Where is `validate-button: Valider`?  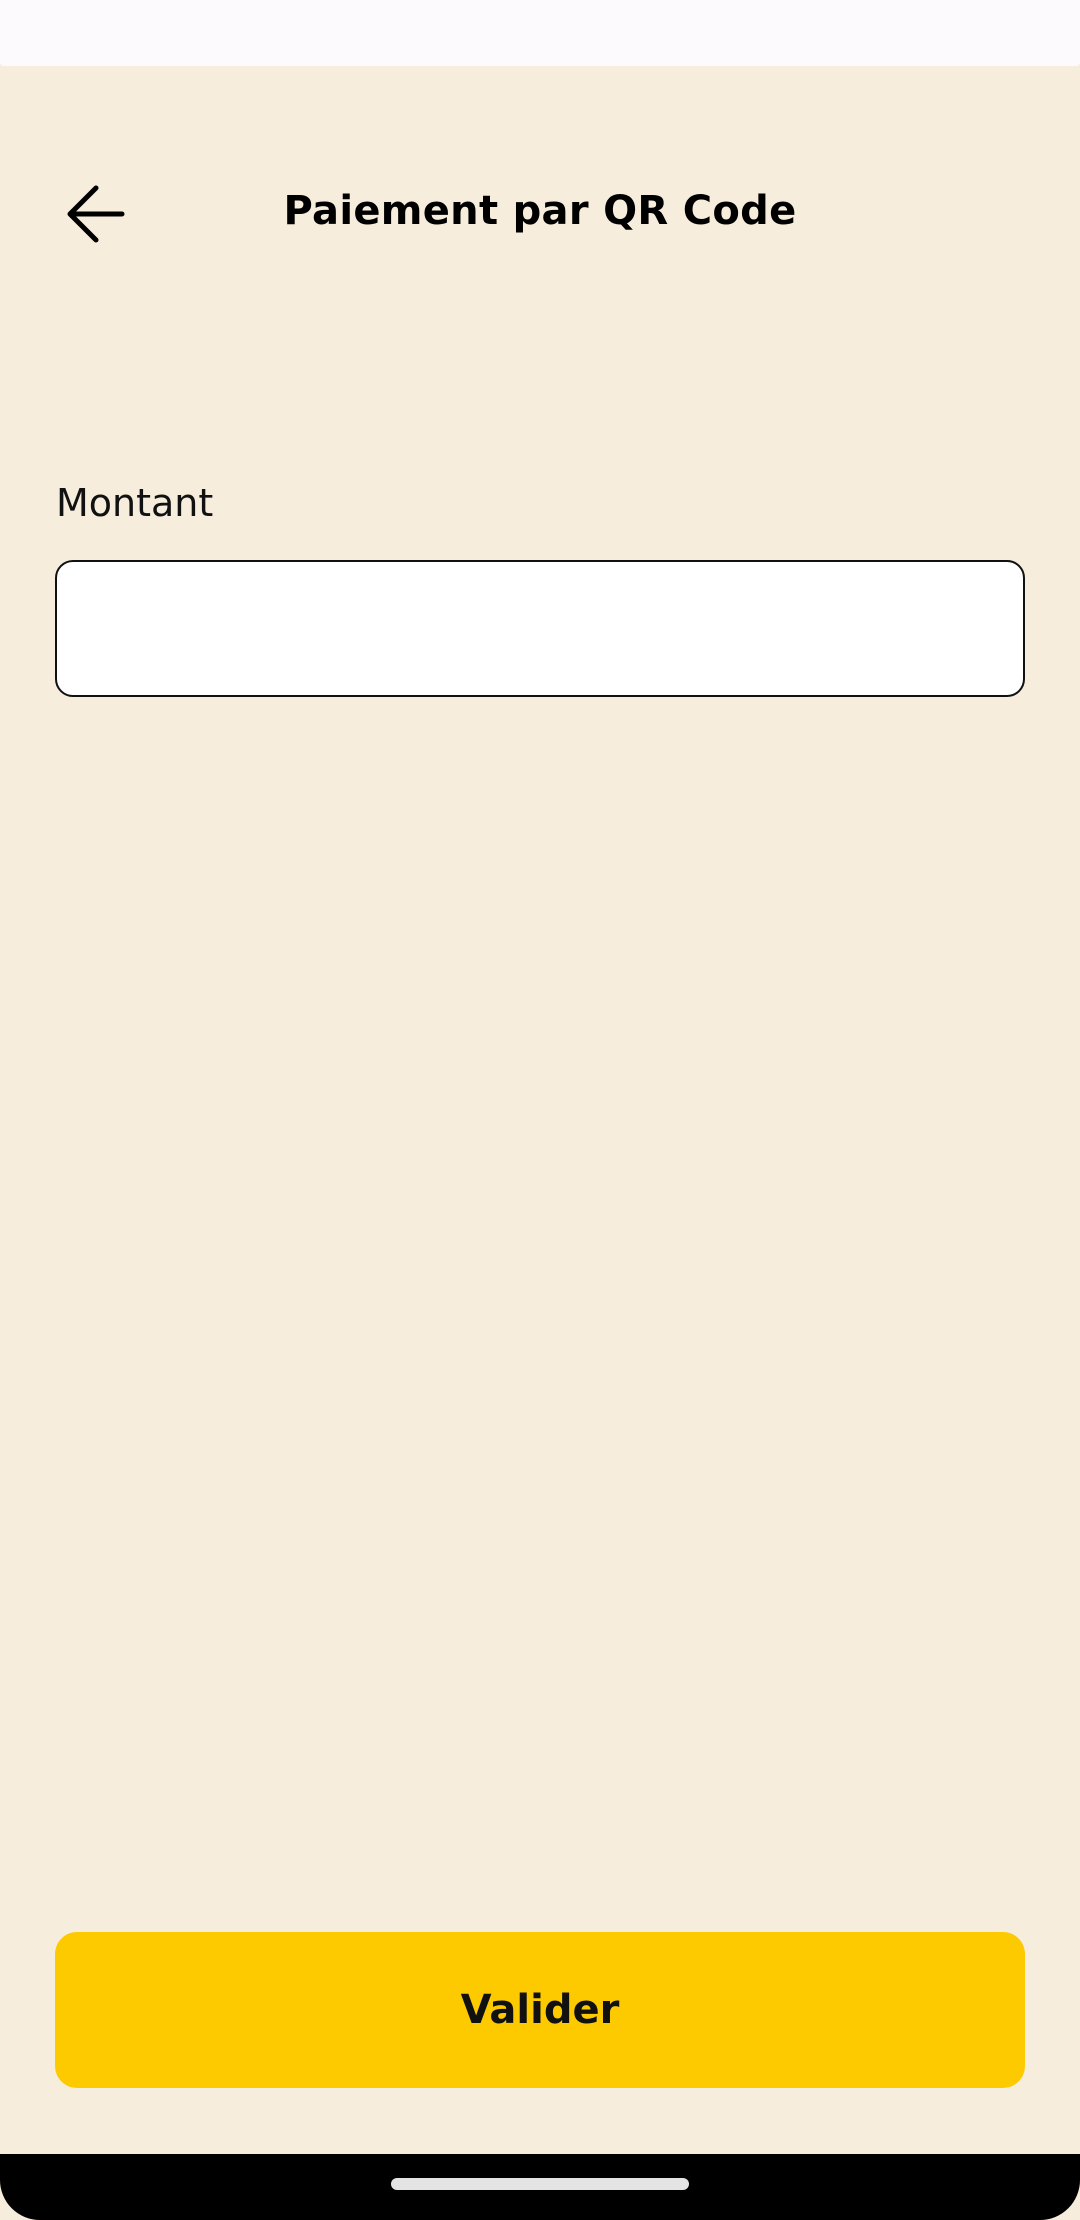
validate-button: Valider is located at coordinates (540, 2010).